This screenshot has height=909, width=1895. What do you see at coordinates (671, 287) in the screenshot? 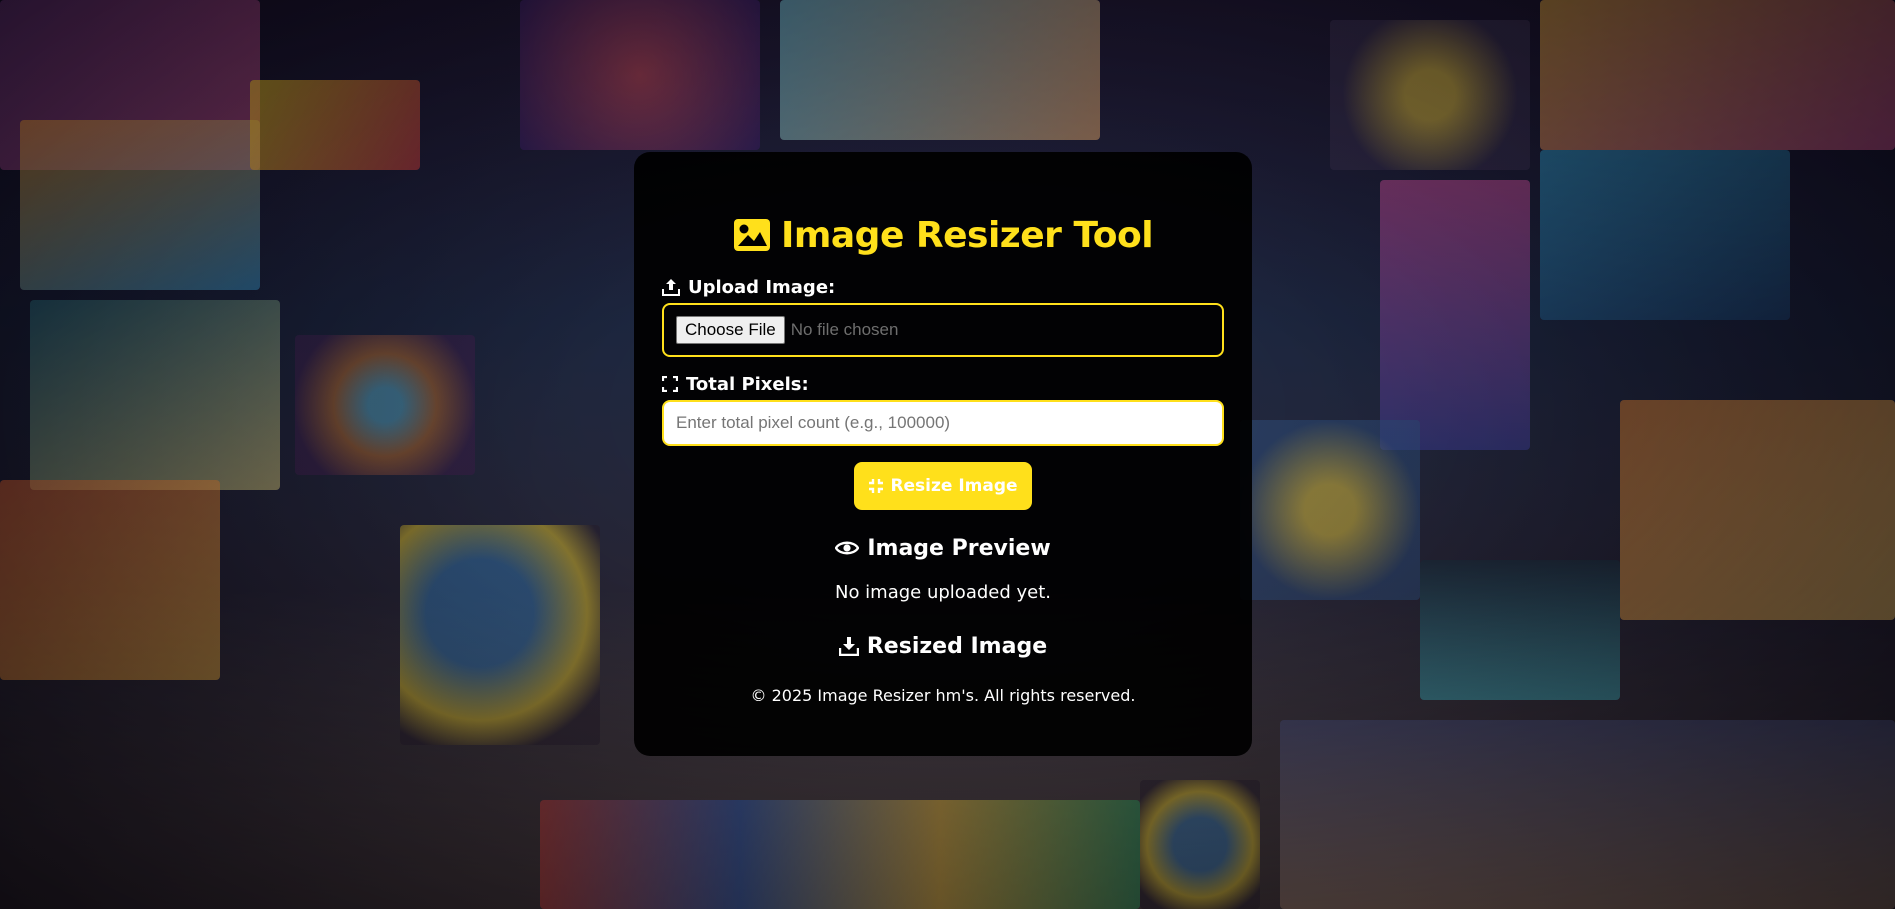
I see `upload-icon` at bounding box center [671, 287].